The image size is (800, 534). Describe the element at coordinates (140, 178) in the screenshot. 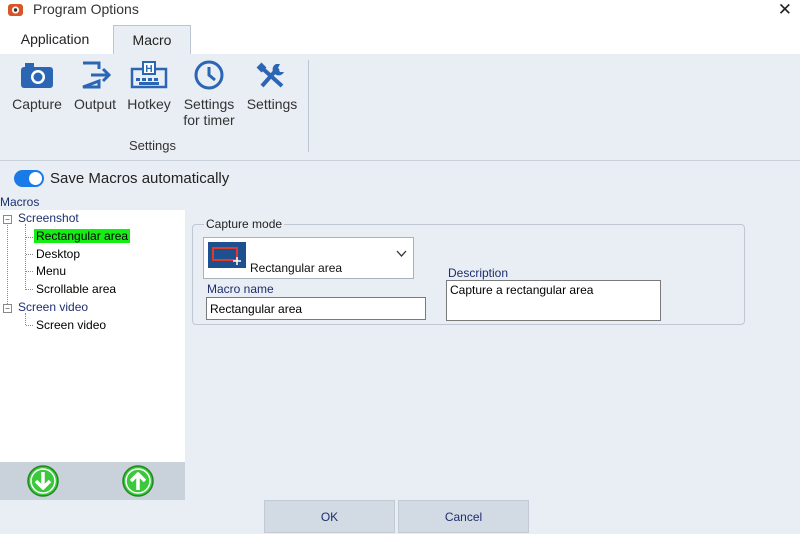

I see `save-macros-label: Save Macros automatically` at that location.